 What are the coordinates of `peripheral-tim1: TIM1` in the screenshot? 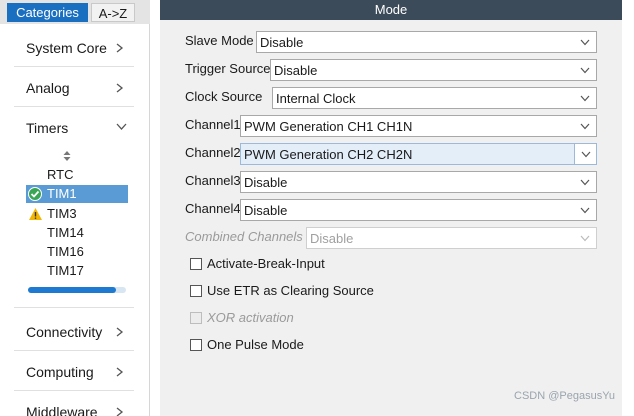 It's located at (77, 194).